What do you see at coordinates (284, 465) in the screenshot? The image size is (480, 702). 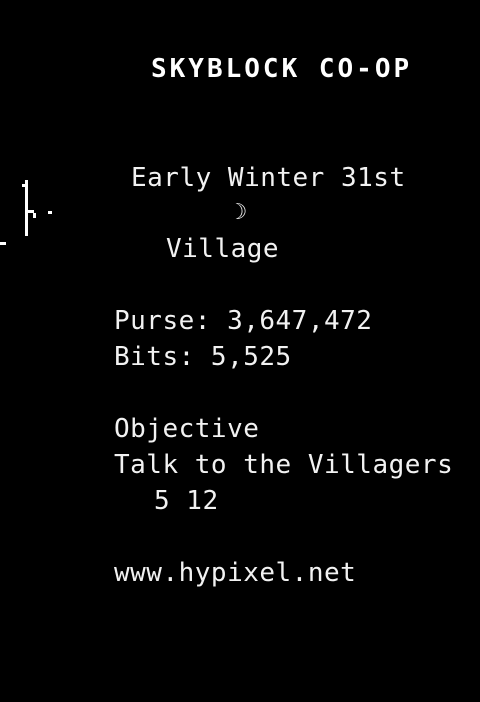 I see `objective-text: Talk to the Villagers` at bounding box center [284, 465].